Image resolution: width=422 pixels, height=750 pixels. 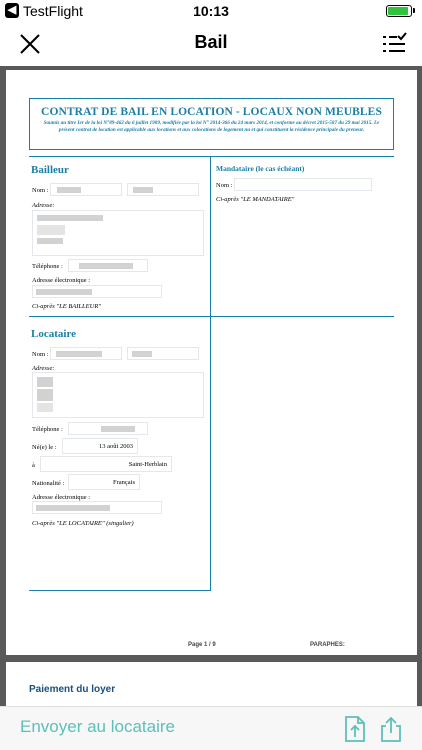 What do you see at coordinates (44, 447) in the screenshot?
I see `locataire-birth-label: Né(e) le :` at bounding box center [44, 447].